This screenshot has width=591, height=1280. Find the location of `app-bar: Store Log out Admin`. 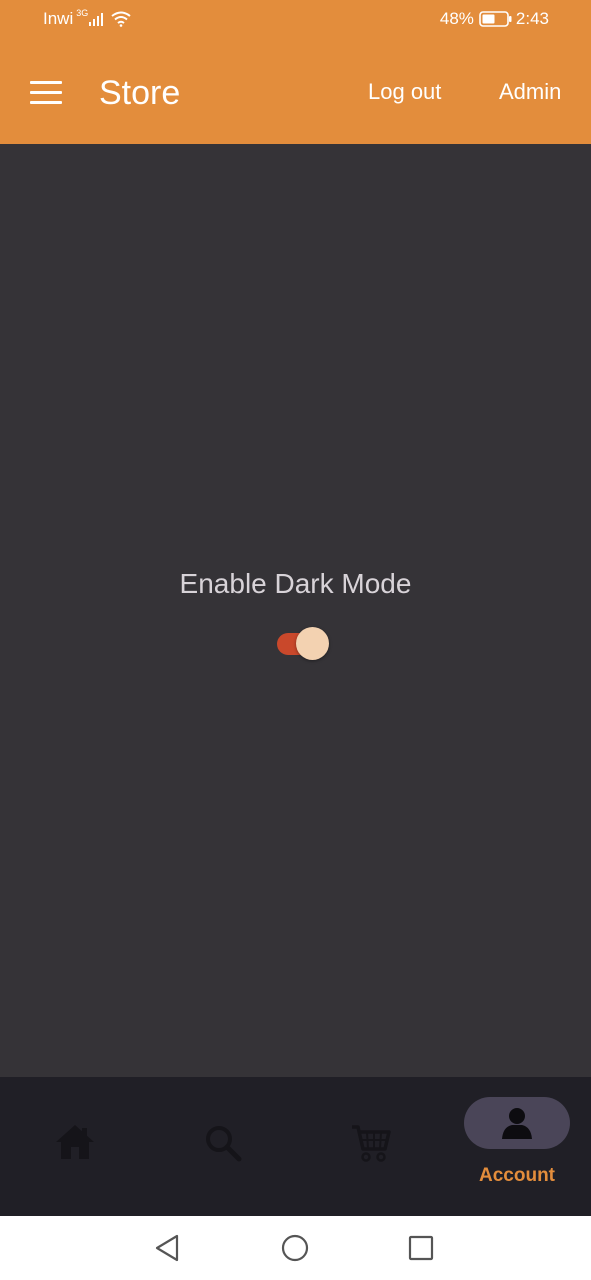

app-bar: Store Log out Admin is located at coordinates (295, 92).